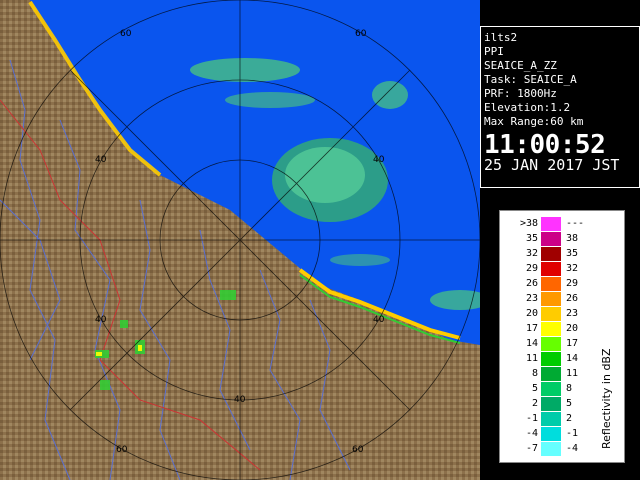 The height and width of the screenshot is (480, 640). I want to click on legend-row: 25, so click(553, 404).